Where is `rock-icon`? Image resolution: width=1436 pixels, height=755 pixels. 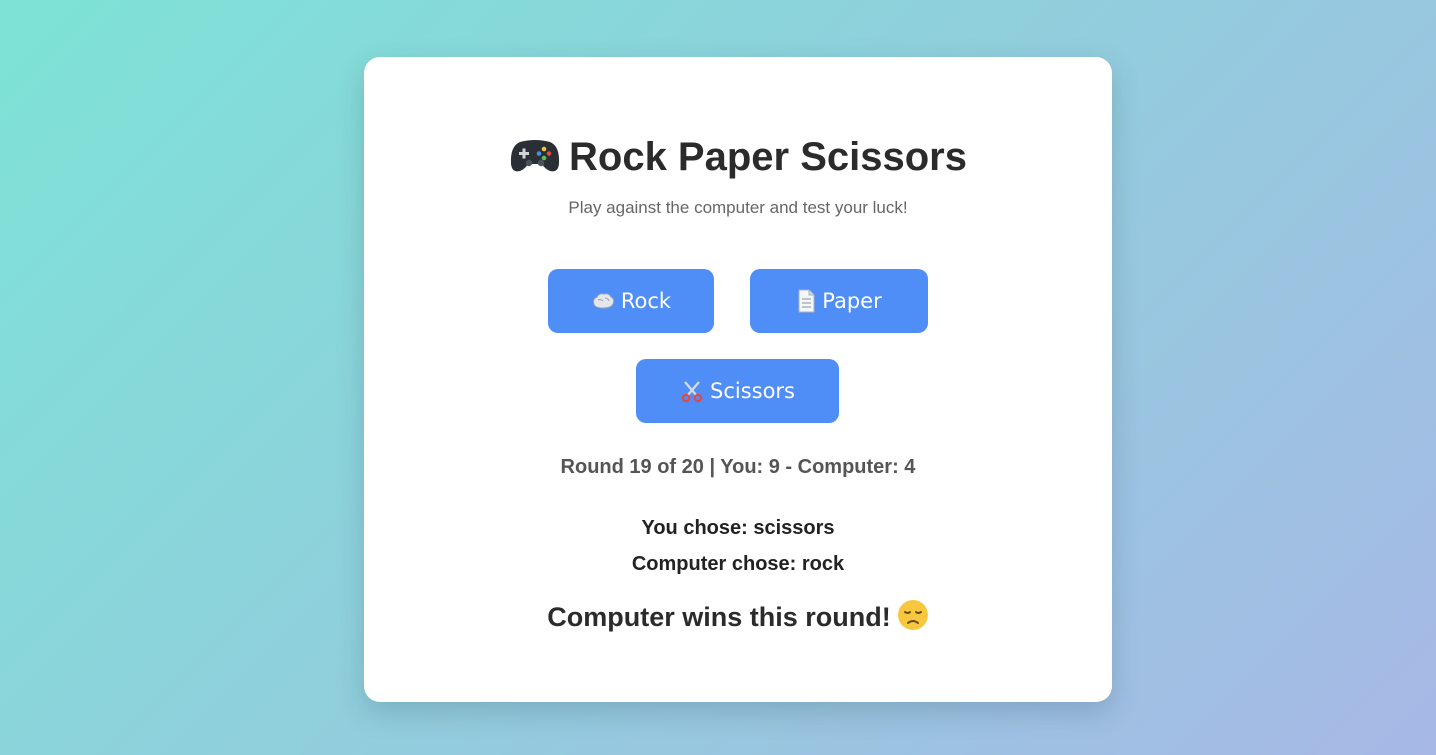
rock-icon is located at coordinates (603, 301).